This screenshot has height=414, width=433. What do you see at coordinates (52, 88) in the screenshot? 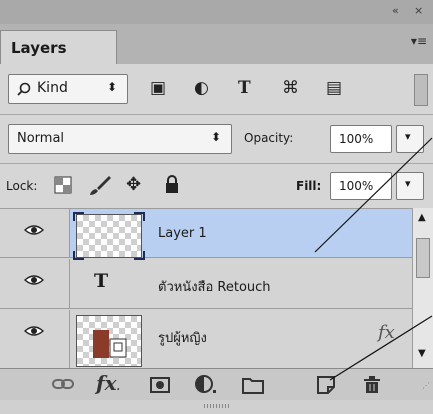
I see `filter-kind-label: Kind` at bounding box center [52, 88].